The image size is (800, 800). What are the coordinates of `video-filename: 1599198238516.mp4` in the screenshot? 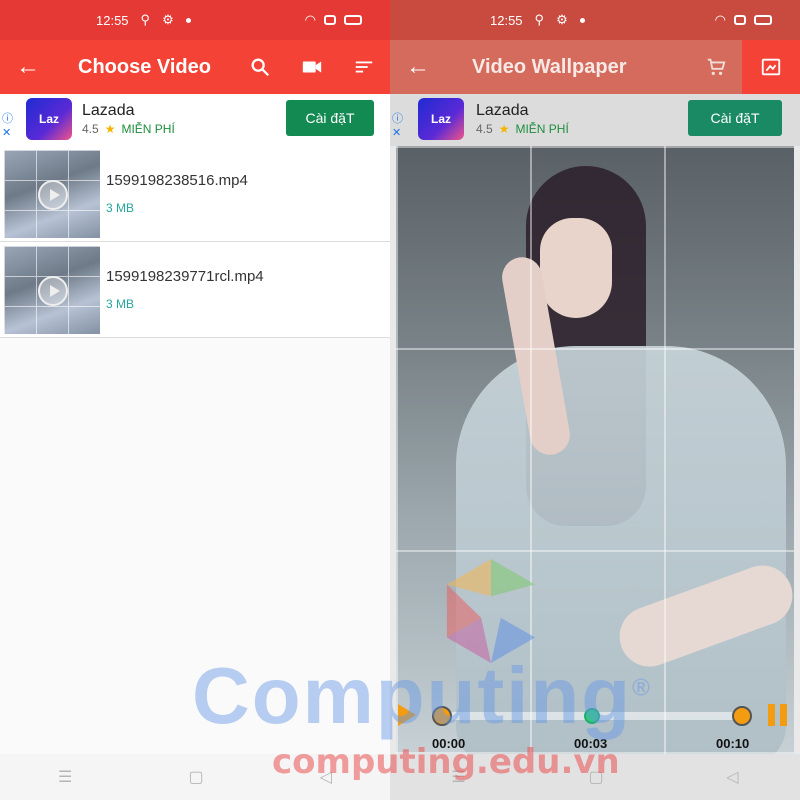 It's located at (177, 180).